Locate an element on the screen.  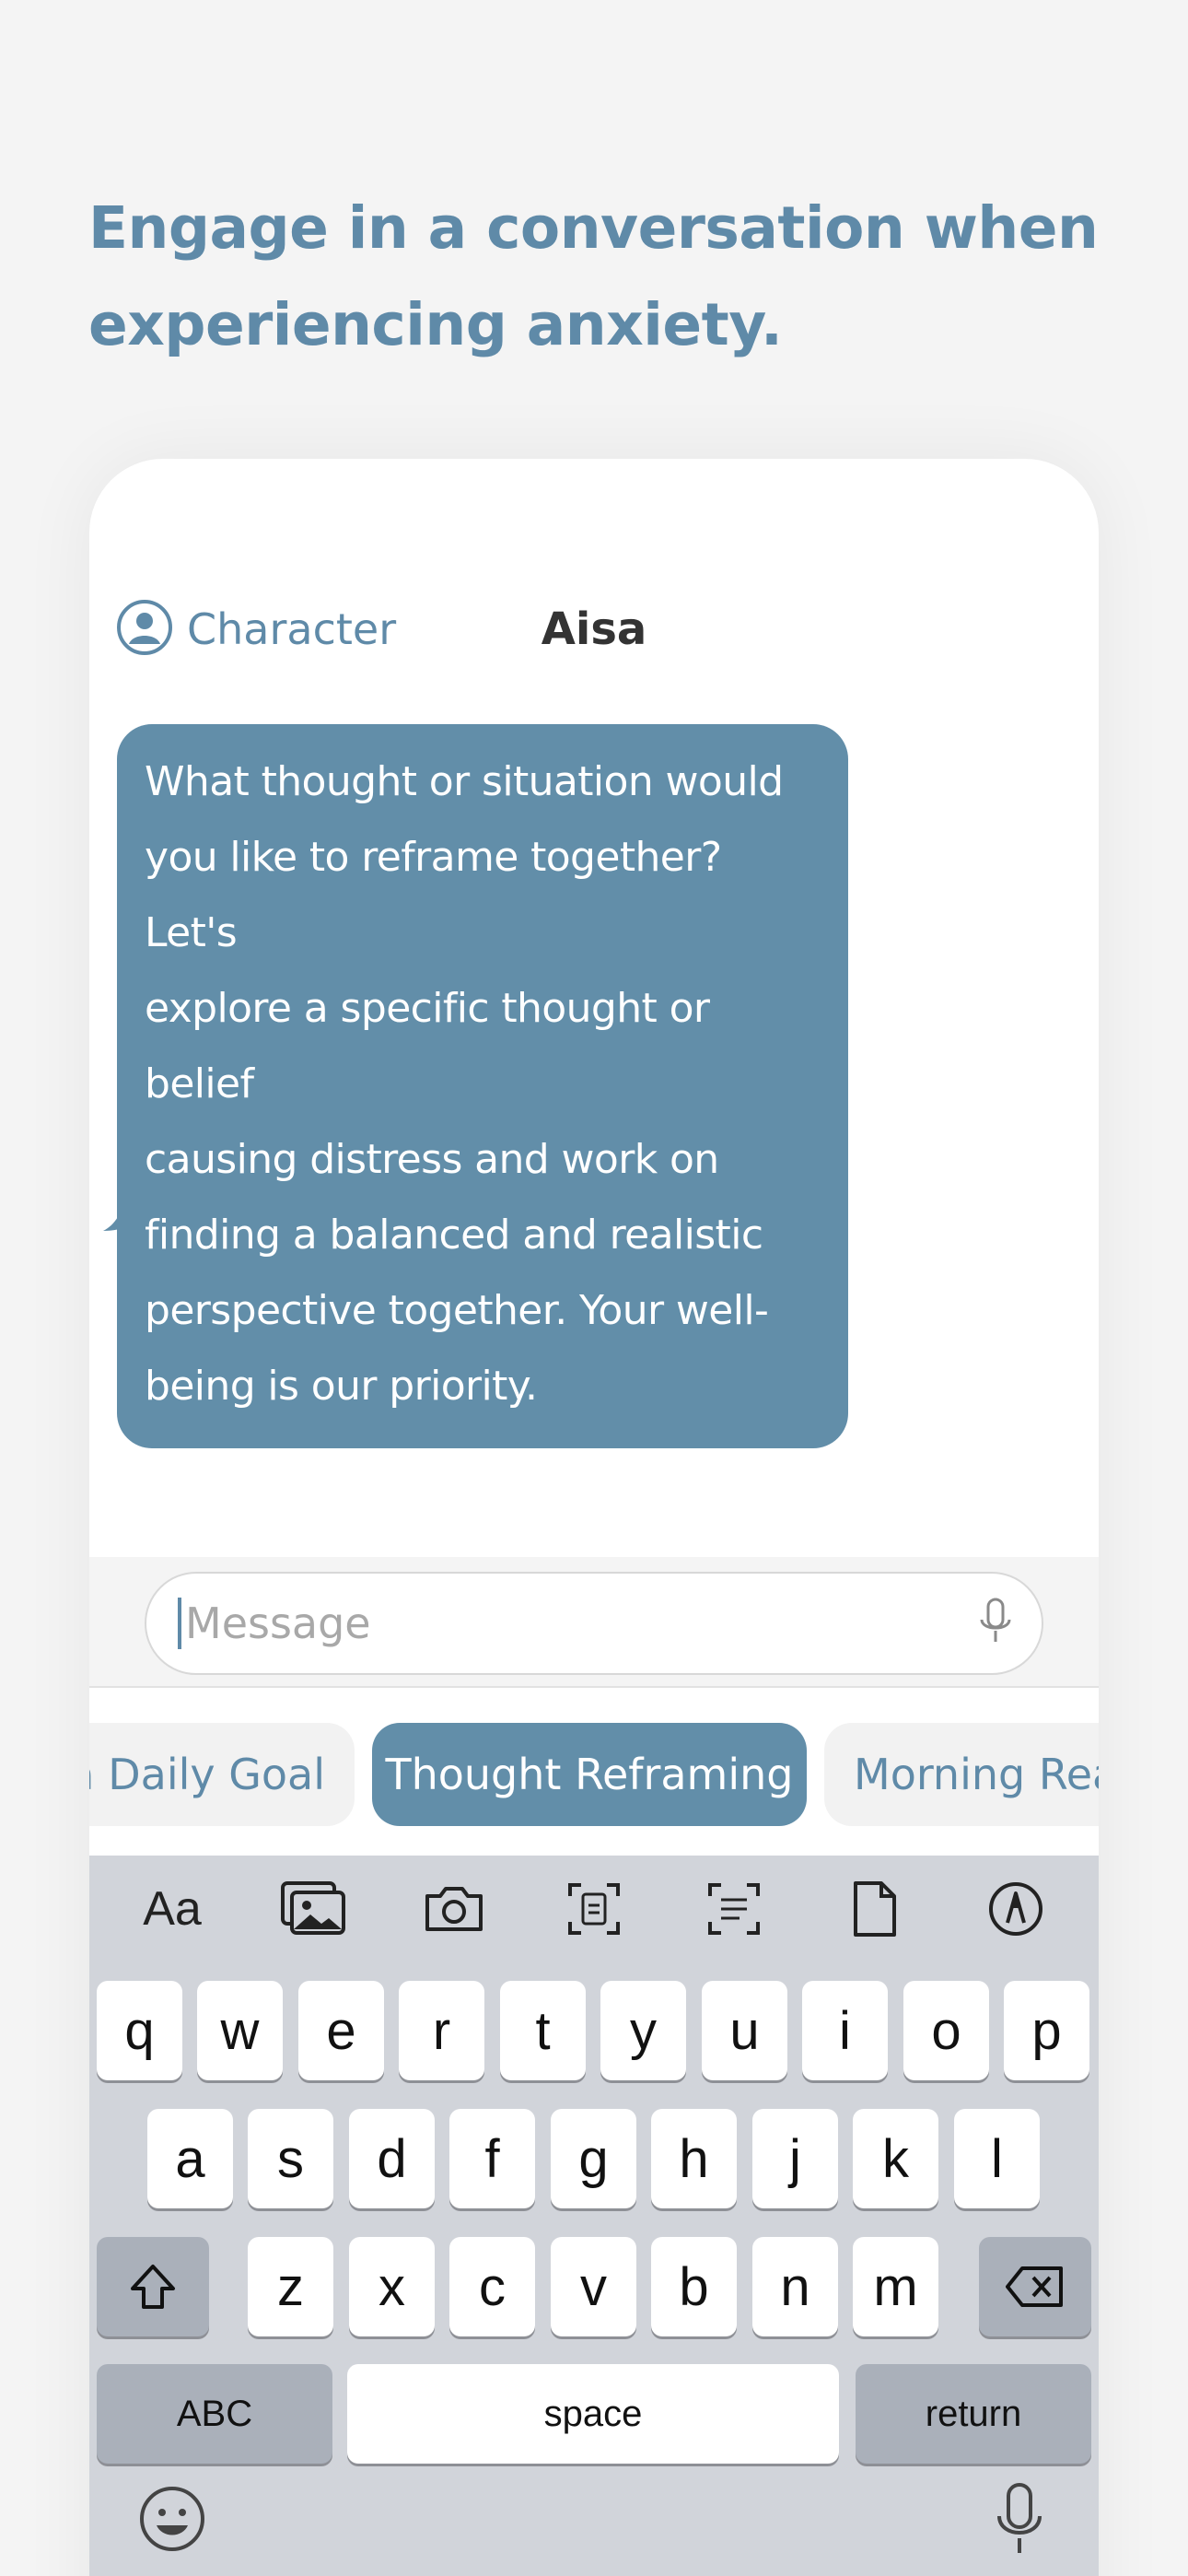
key-w: w is located at coordinates (240, 2030).